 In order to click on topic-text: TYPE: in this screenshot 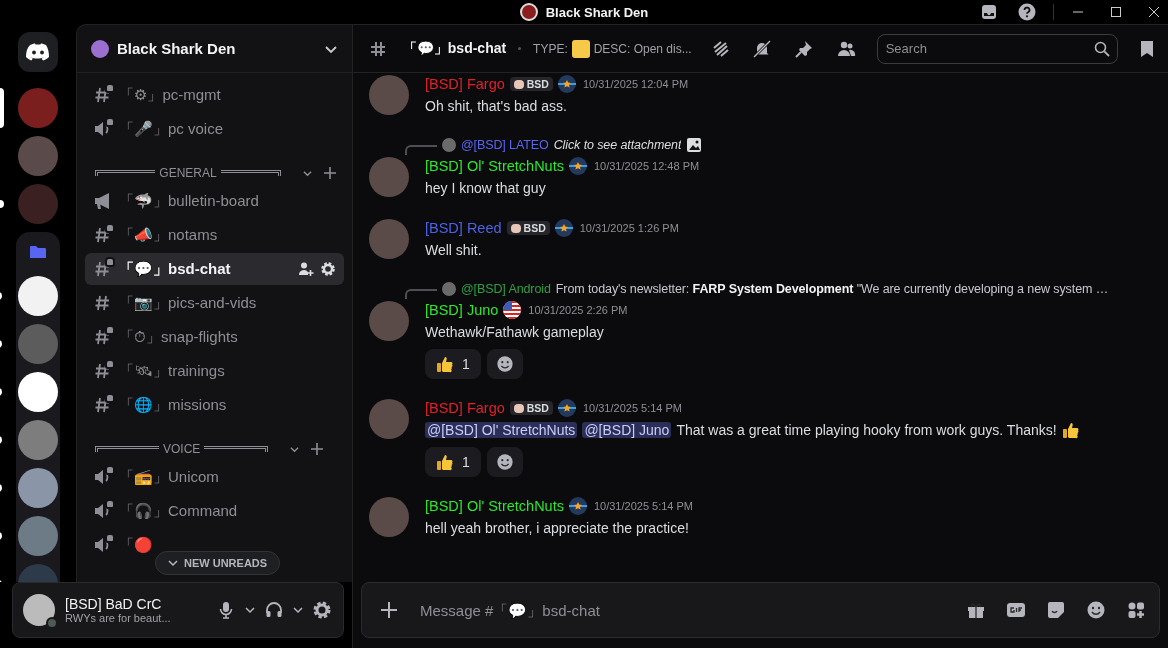, I will do `click(550, 48)`.